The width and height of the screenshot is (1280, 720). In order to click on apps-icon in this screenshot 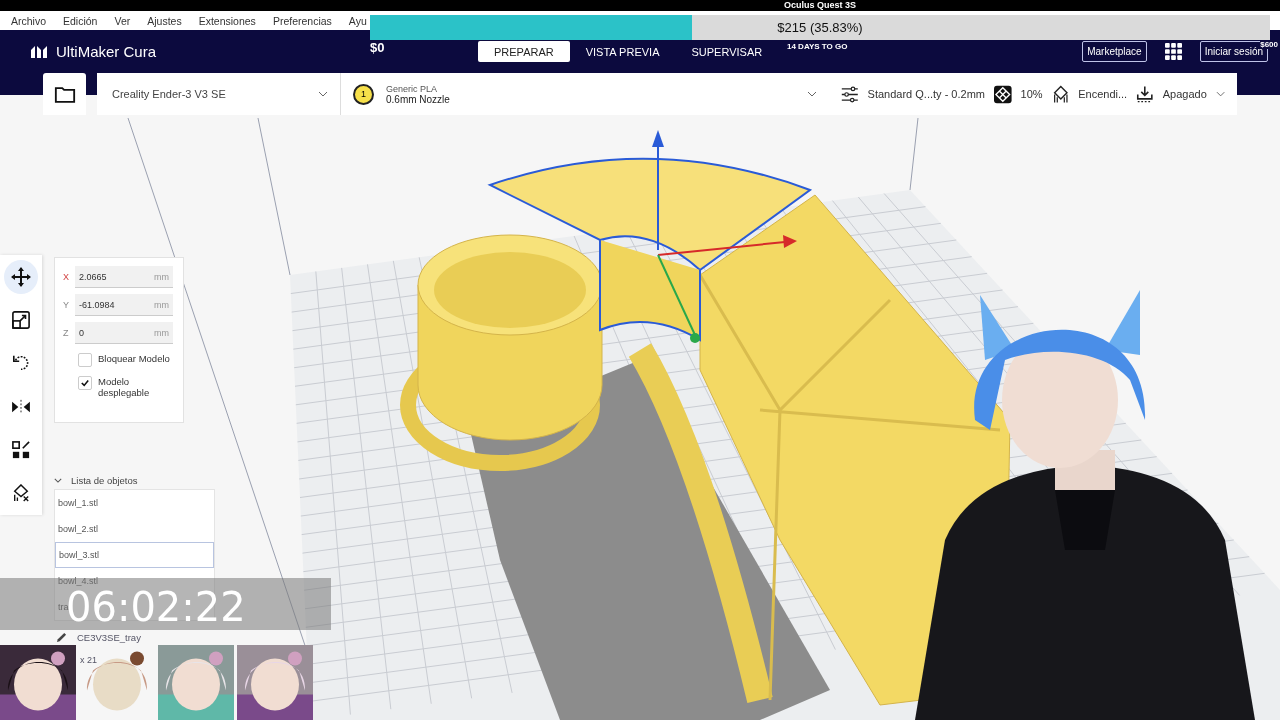, I will do `click(1173, 51)`.